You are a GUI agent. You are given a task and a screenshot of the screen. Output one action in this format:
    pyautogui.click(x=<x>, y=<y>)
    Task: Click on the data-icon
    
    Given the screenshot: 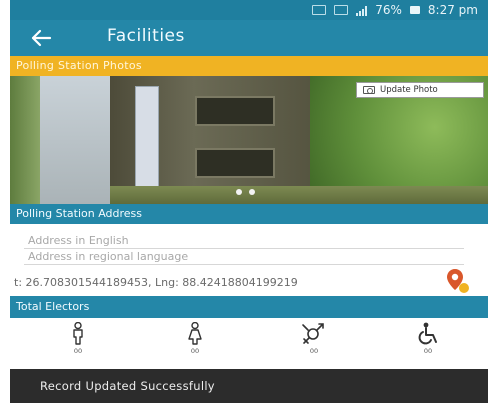 What is the action you would take?
    pyautogui.click(x=341, y=10)
    